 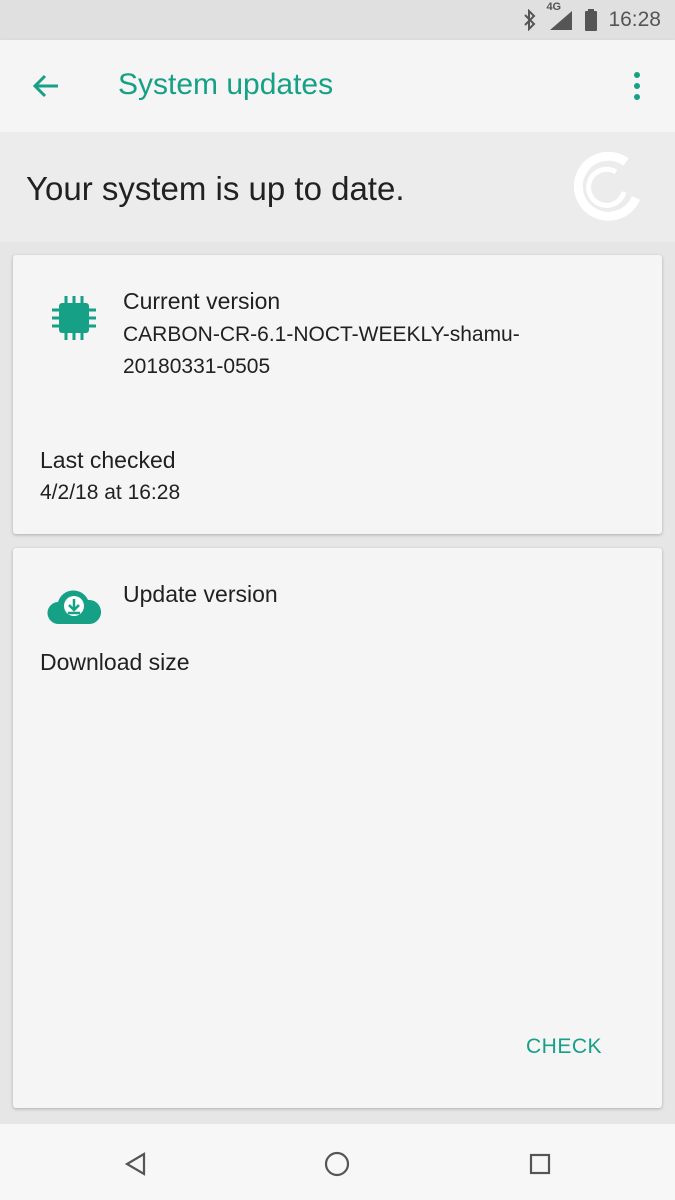 I want to click on navigation-bar, so click(x=337, y=1162).